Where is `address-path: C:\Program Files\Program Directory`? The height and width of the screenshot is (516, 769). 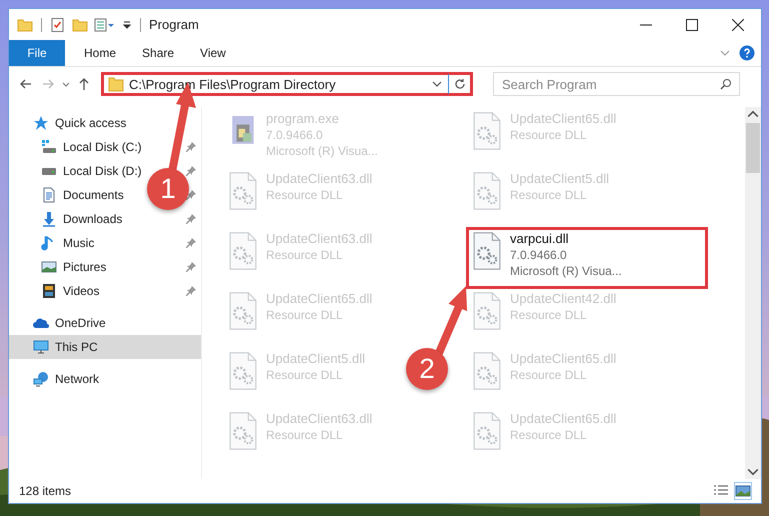 address-path: C:\Program Files\Program Directory is located at coordinates (233, 84).